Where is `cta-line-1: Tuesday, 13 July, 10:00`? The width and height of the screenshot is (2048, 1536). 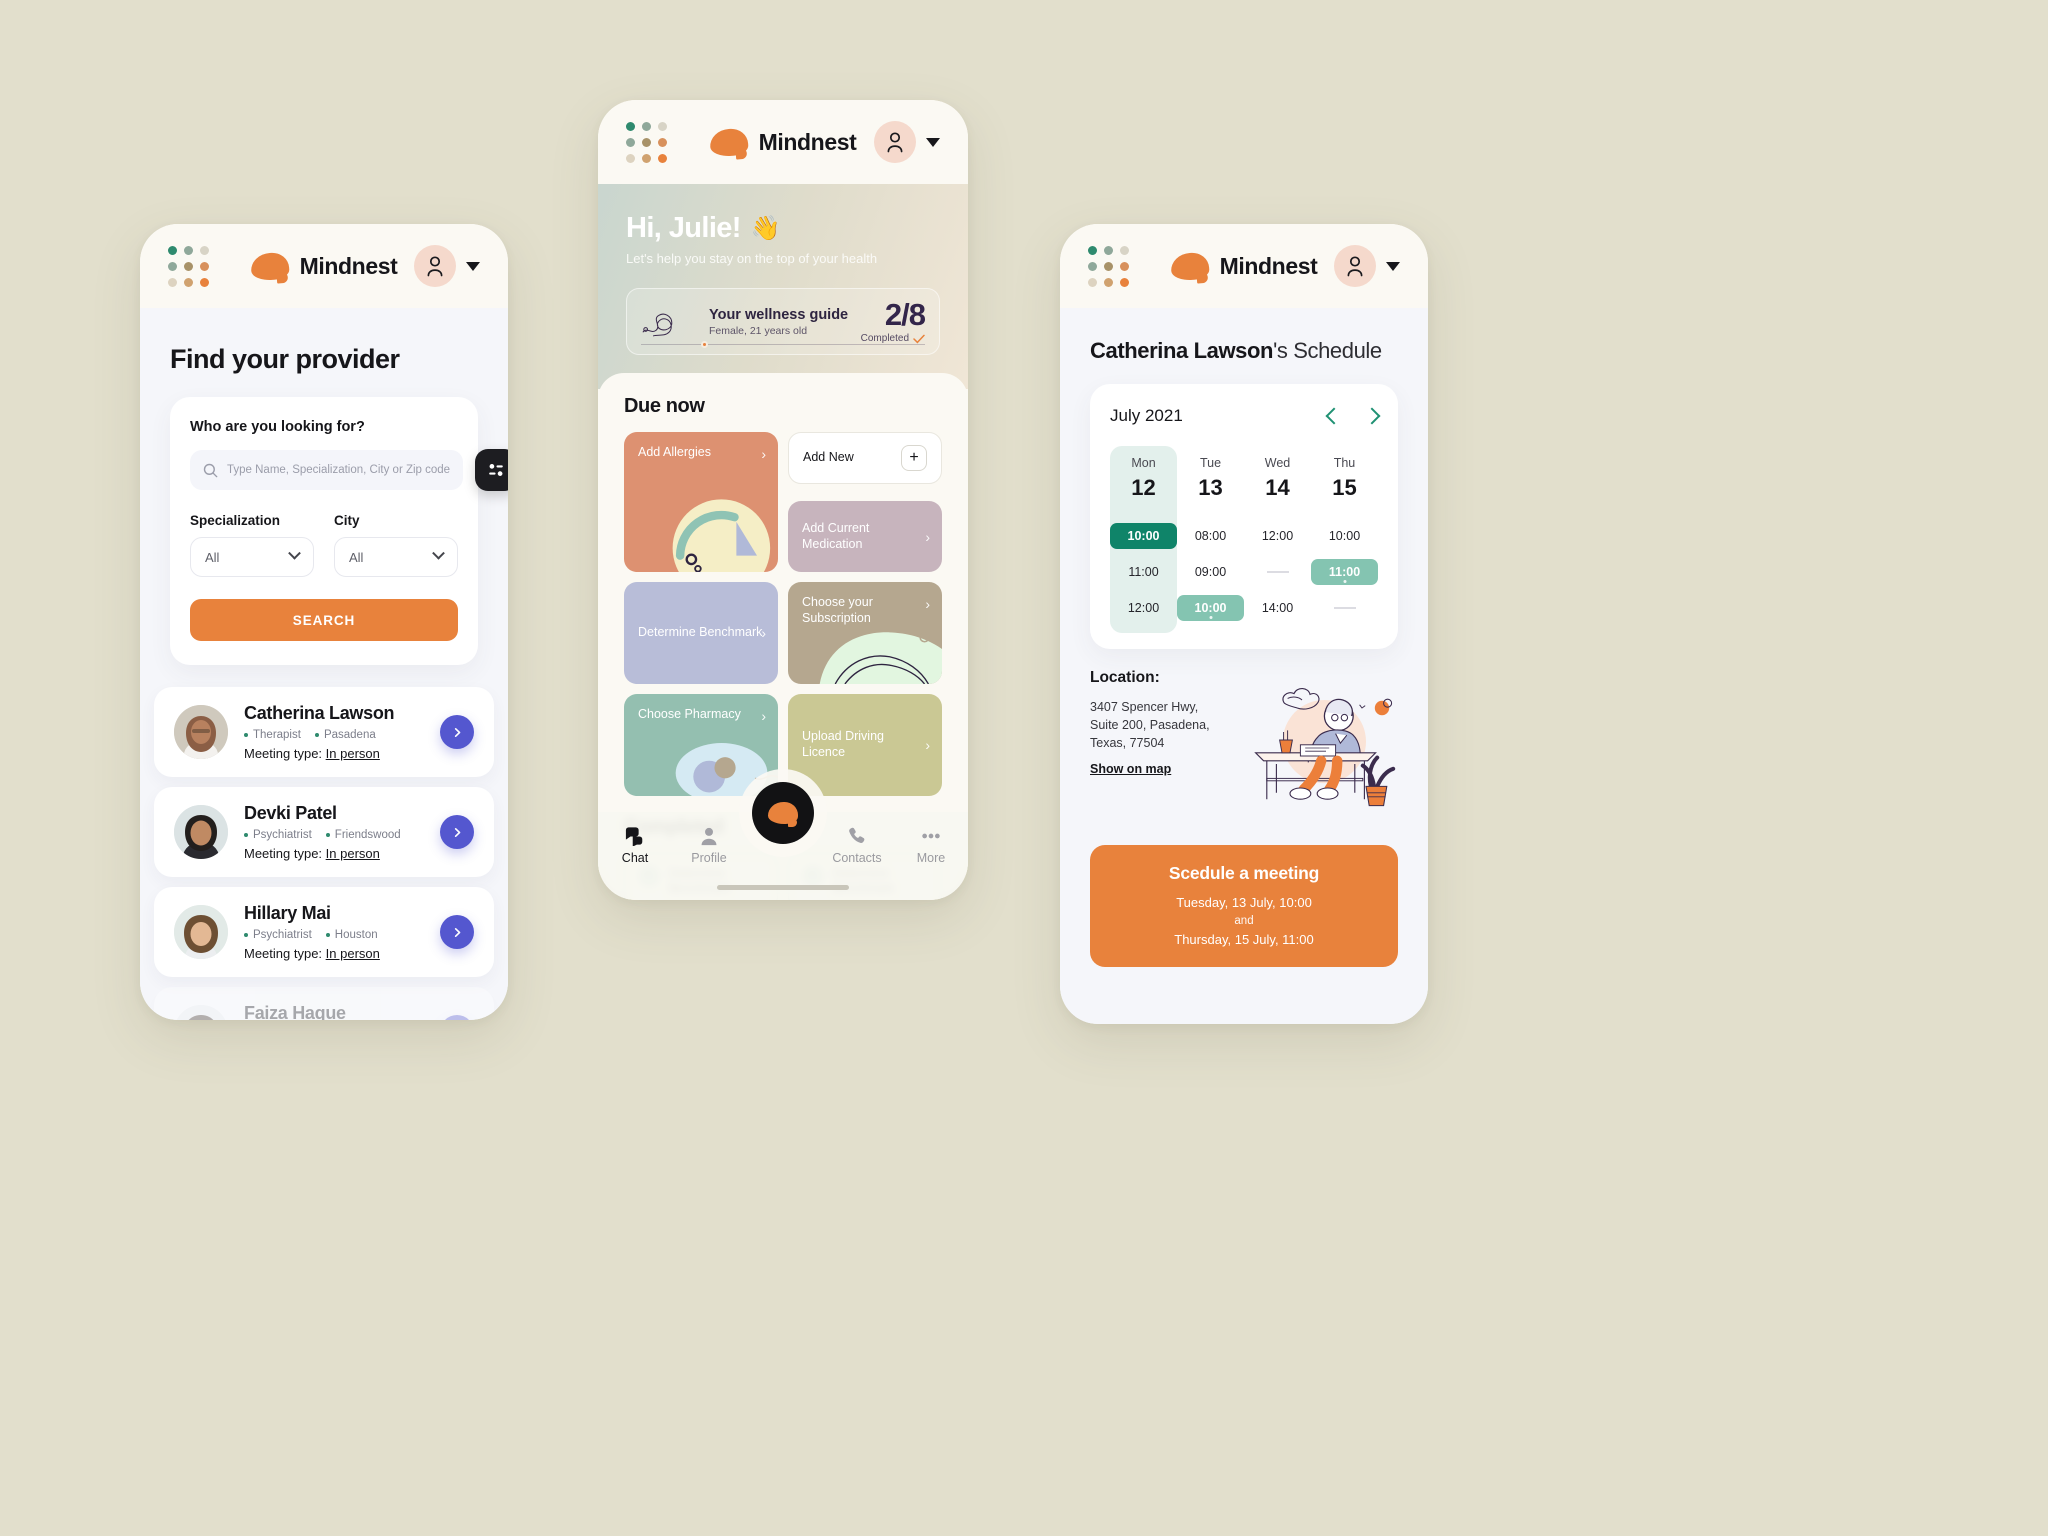 cta-line-1: Tuesday, 13 July, 10:00 is located at coordinates (1244, 902).